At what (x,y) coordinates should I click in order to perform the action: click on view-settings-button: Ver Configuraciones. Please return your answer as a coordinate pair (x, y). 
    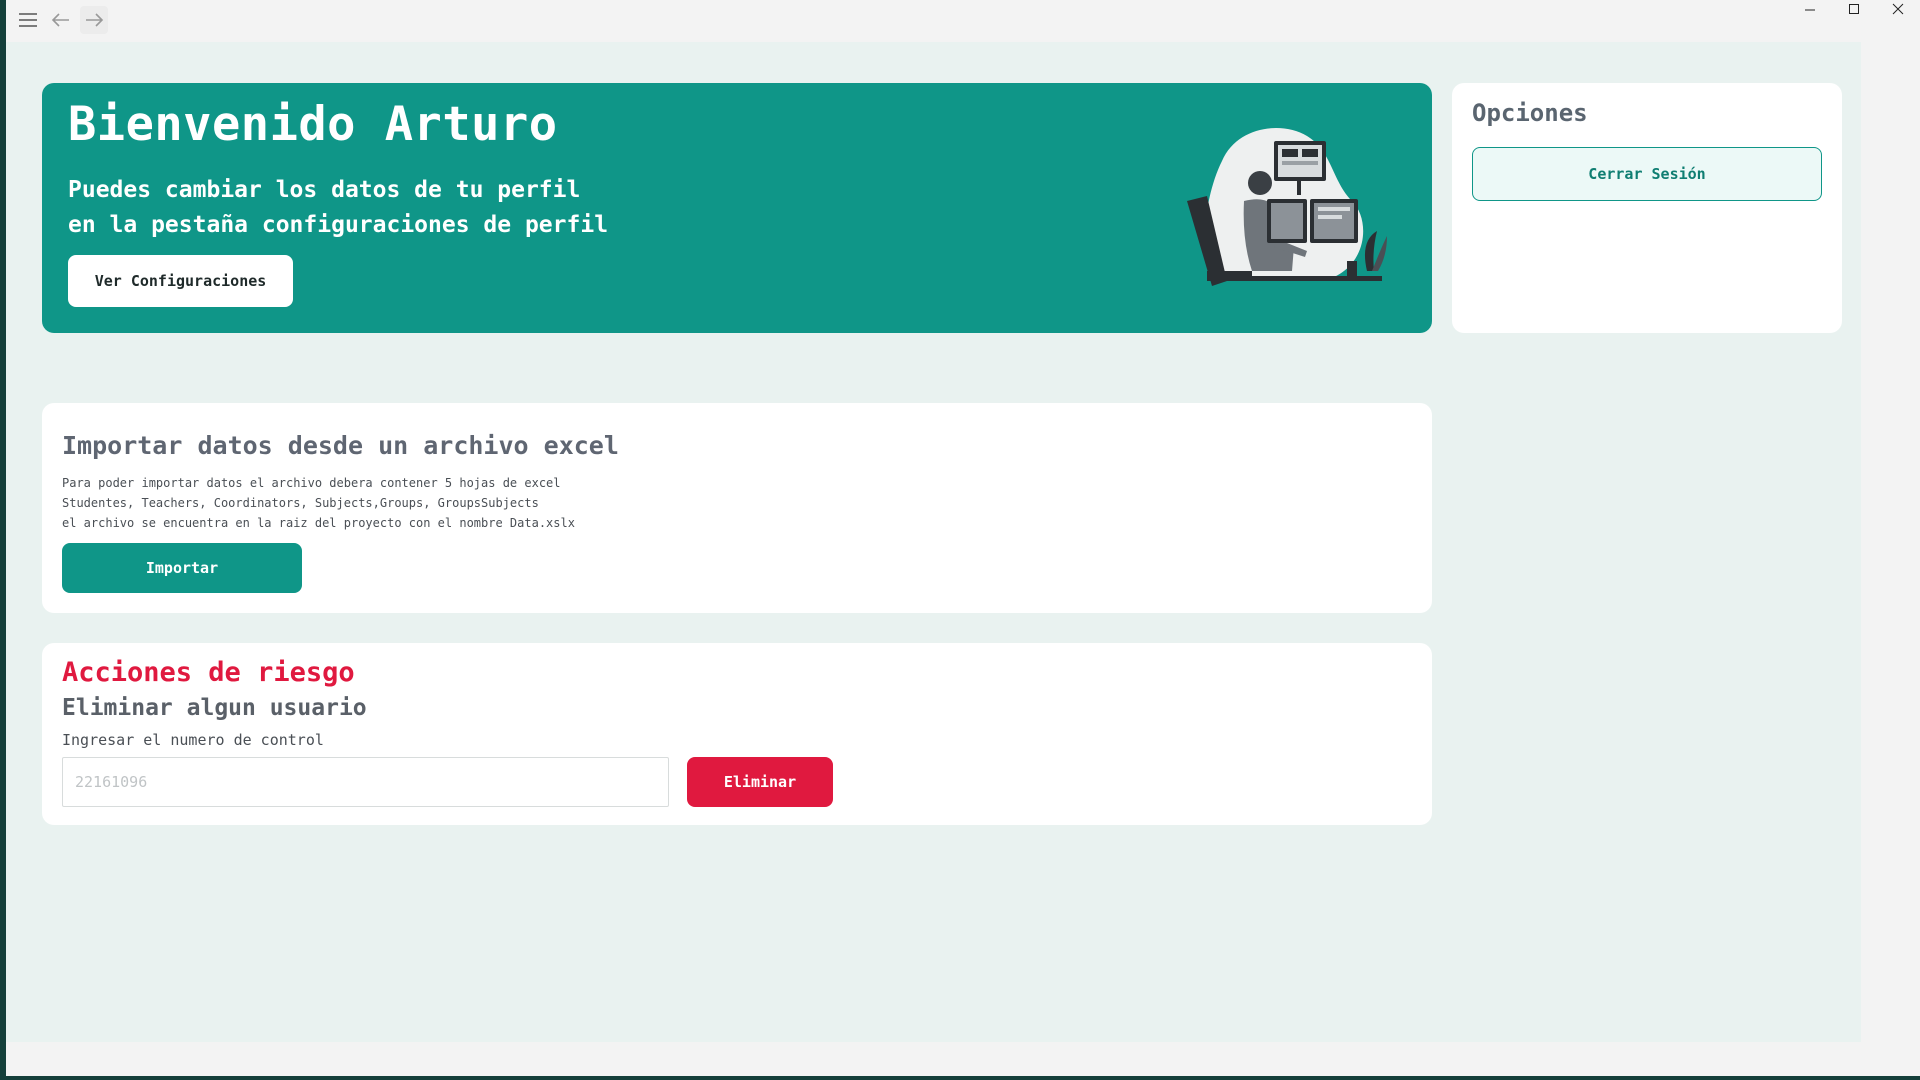
    Looking at the image, I should click on (180, 281).